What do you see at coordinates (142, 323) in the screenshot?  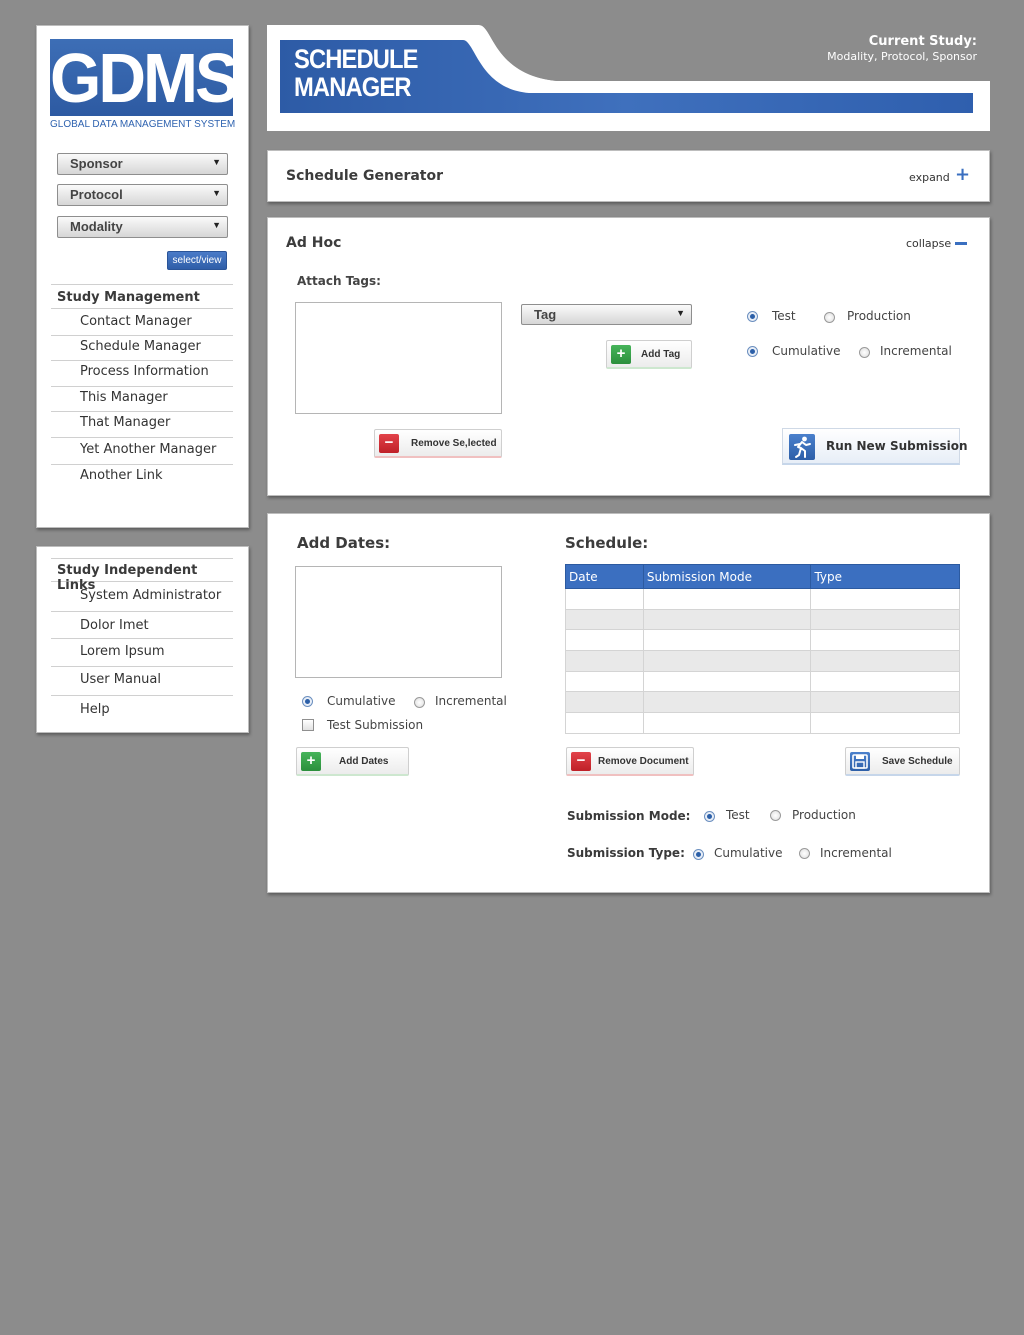 I see `nav-contact-manager: Contact Manager` at bounding box center [142, 323].